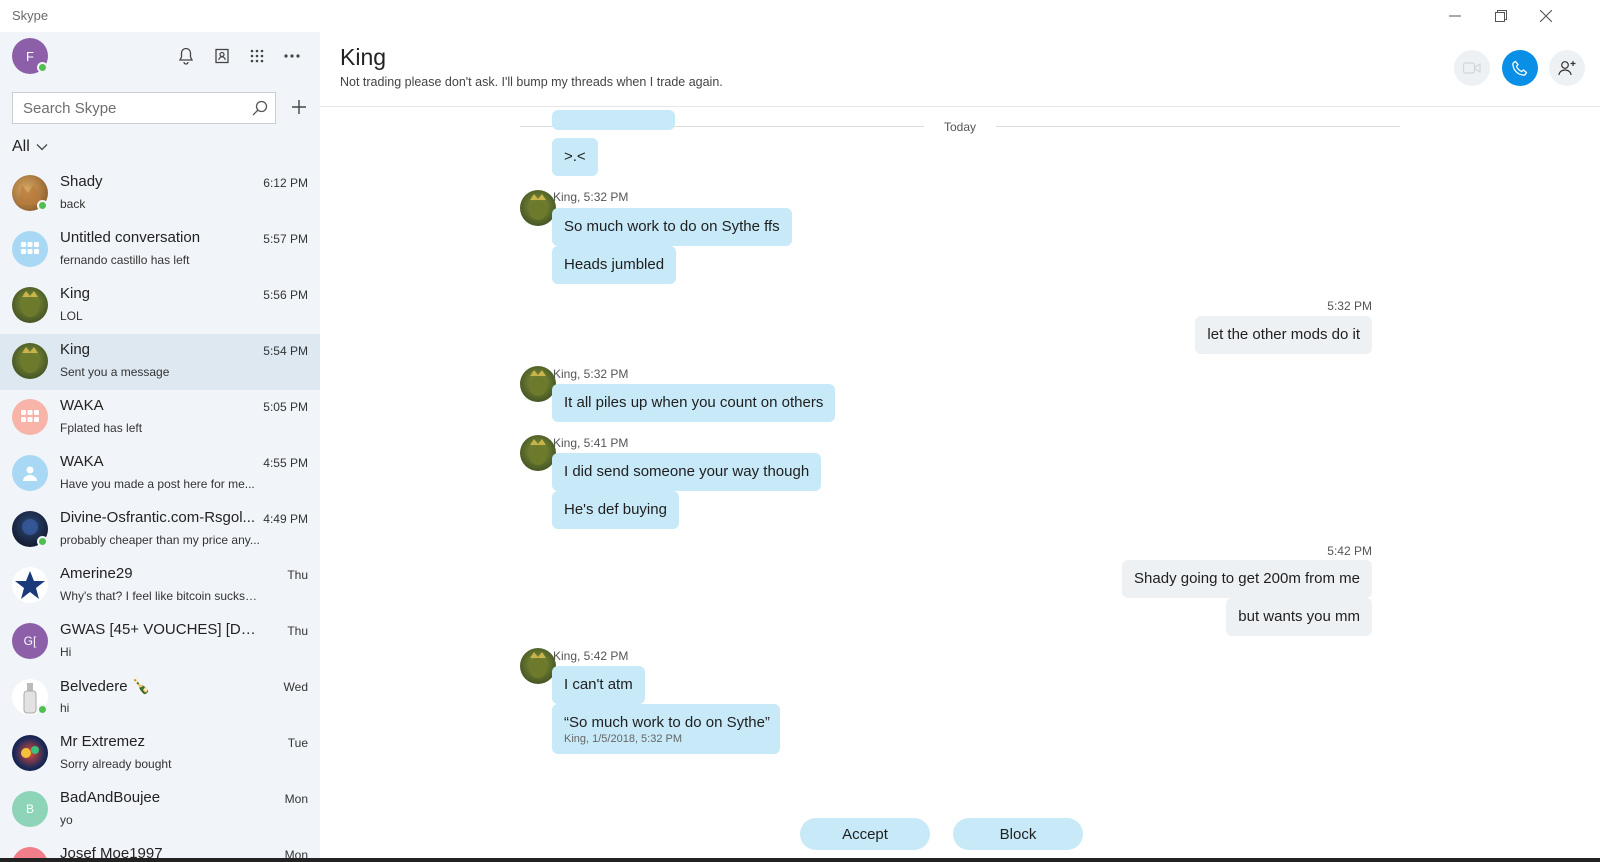 The image size is (1600, 862). What do you see at coordinates (672, 227) in the screenshot?
I see `message-bubble: So much work to do on Sythe ffs` at bounding box center [672, 227].